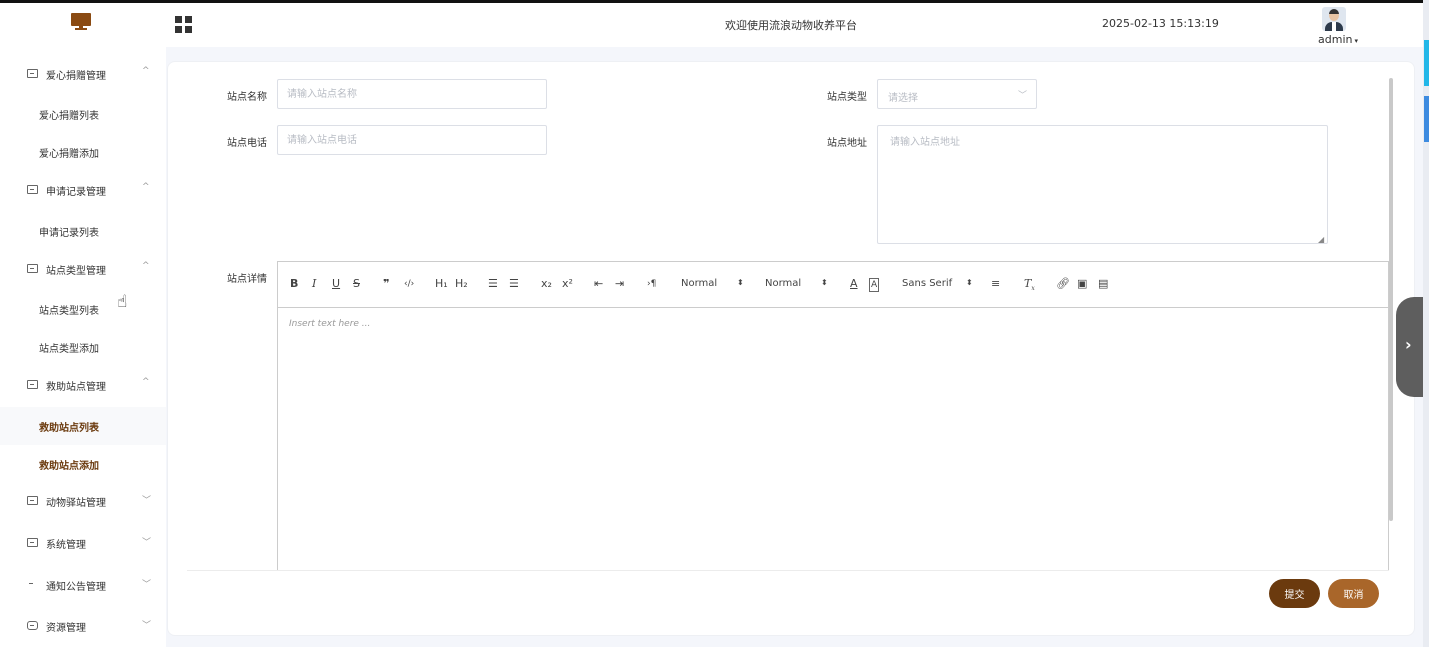 This screenshot has height=647, width=1429. I want to click on station-type-placeholder: 请选择, so click(903, 98).